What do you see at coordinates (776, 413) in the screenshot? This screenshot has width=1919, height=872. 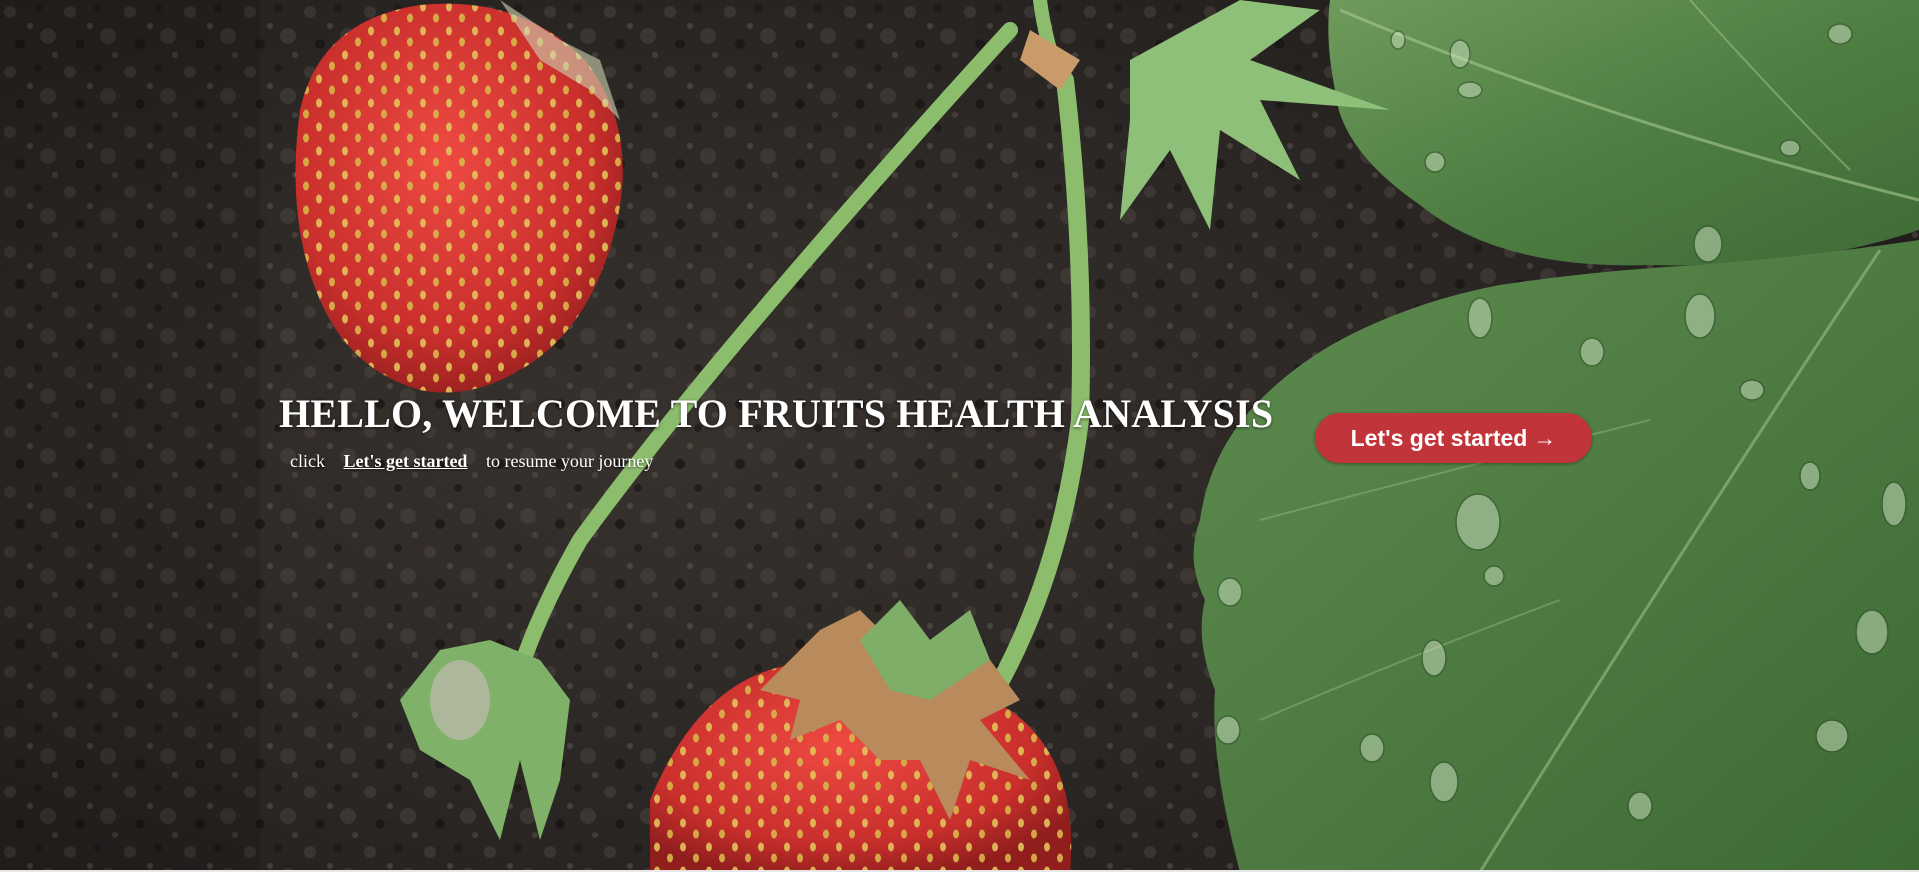 I see `hero-title: HELLO, WELCOME TO FRUITS HEALTH ANALYSIS` at bounding box center [776, 413].